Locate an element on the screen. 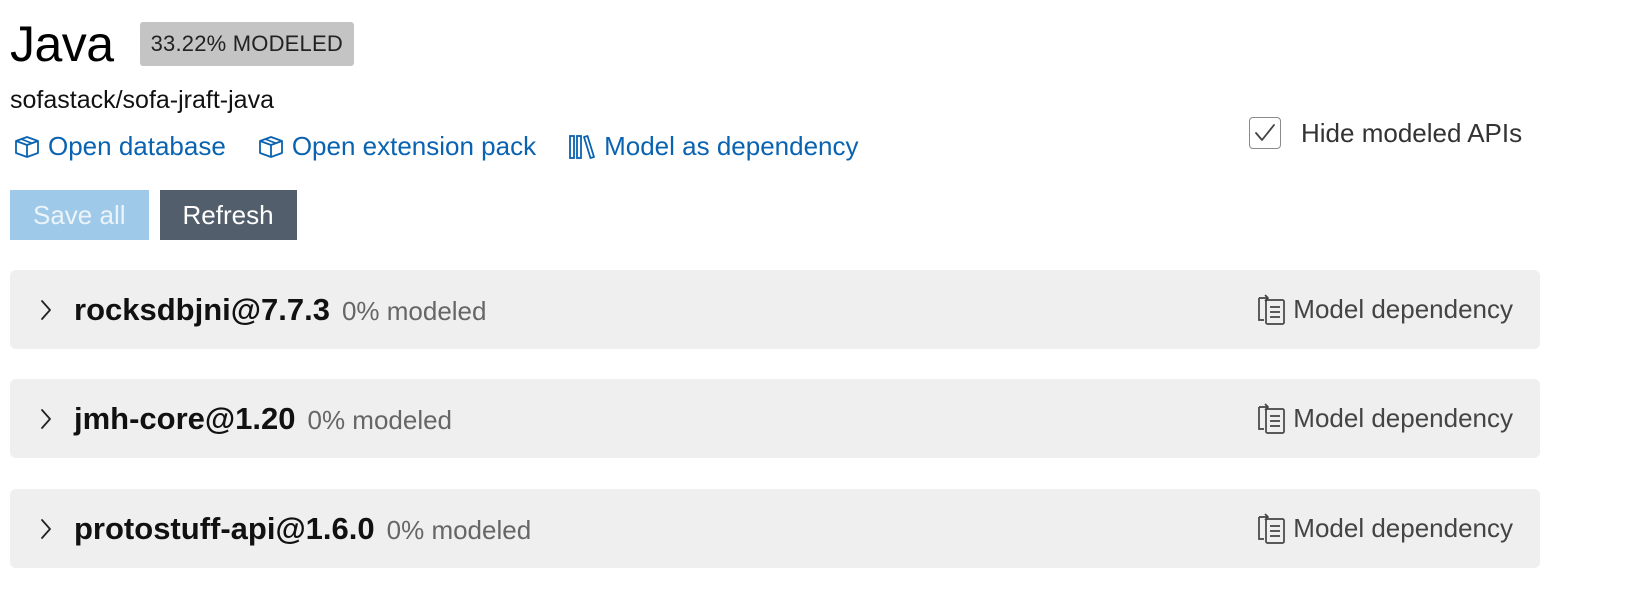 This screenshot has width=1642, height=614. checkmark-icon is located at coordinates (1265, 132).